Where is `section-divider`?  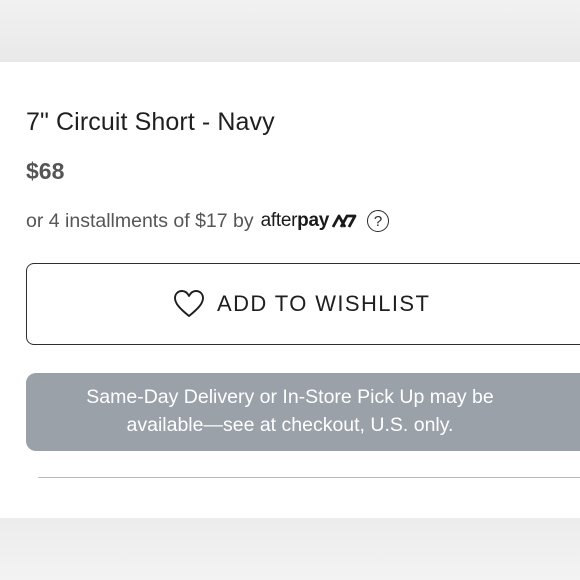
section-divider is located at coordinates (309, 477).